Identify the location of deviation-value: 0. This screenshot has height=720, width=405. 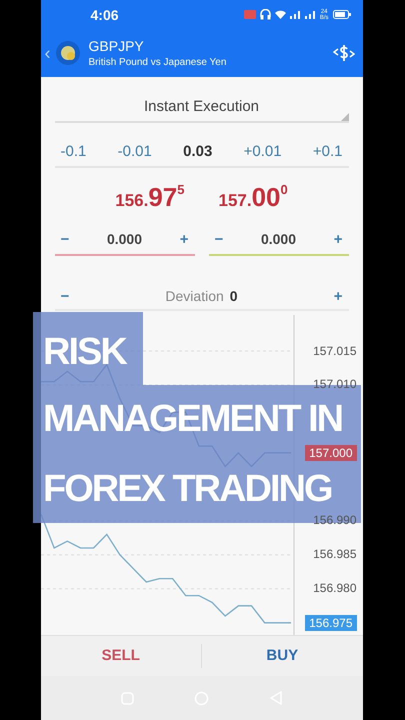
(234, 296).